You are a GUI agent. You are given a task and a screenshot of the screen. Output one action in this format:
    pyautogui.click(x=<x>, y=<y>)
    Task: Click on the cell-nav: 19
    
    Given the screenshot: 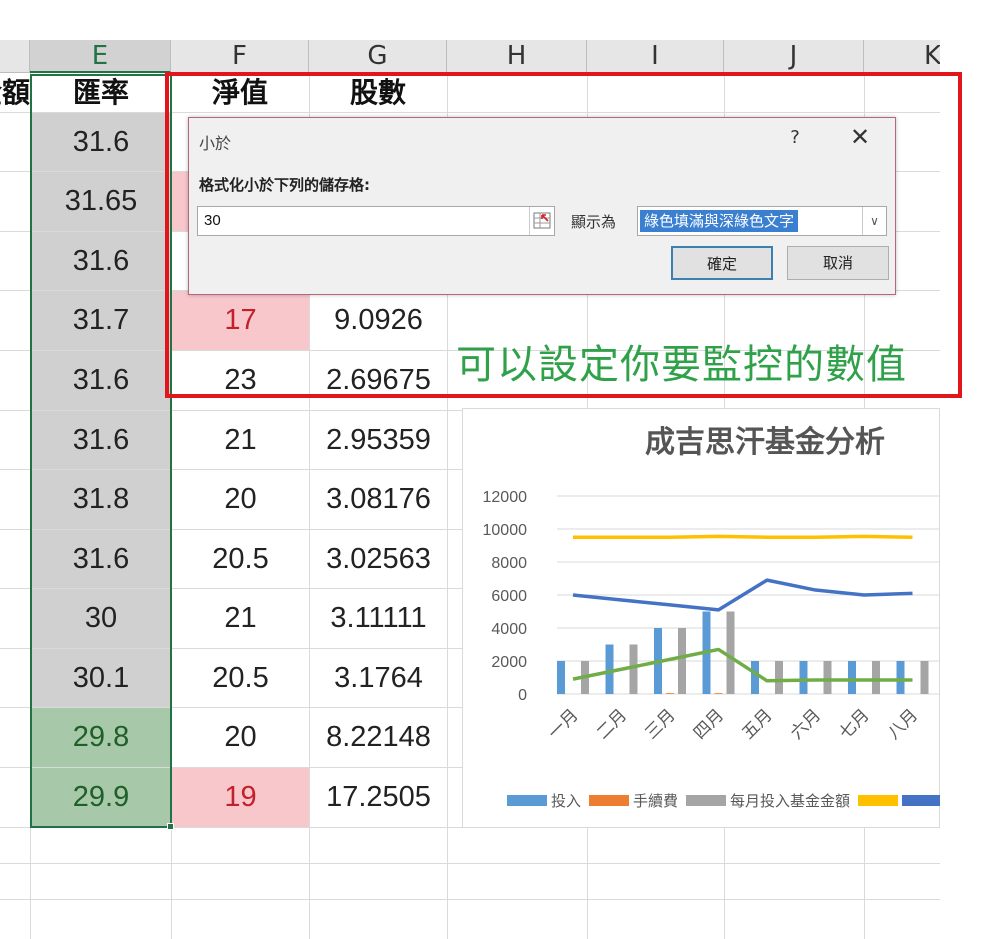 What is the action you would take?
    pyautogui.click(x=240, y=797)
    